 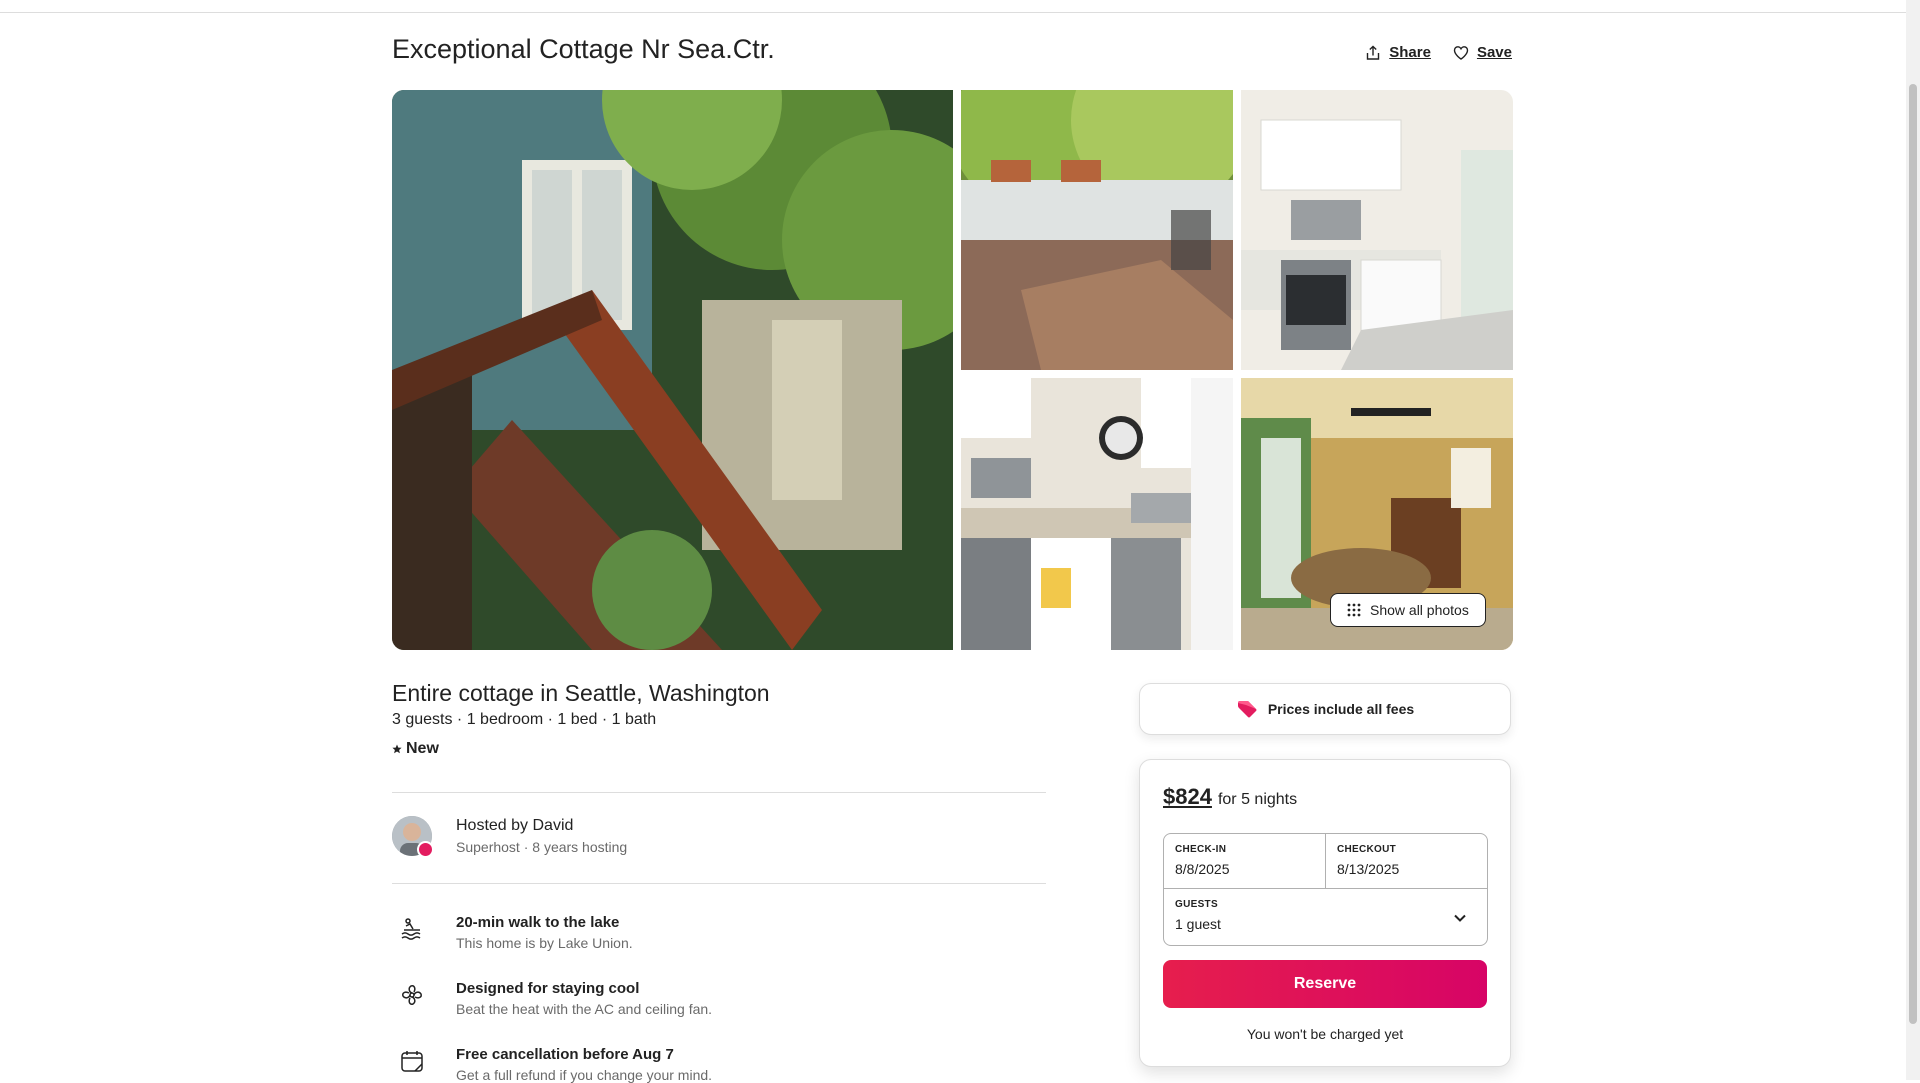 I want to click on highlight-subtitle: This home is by Lake Union., so click(x=544, y=943).